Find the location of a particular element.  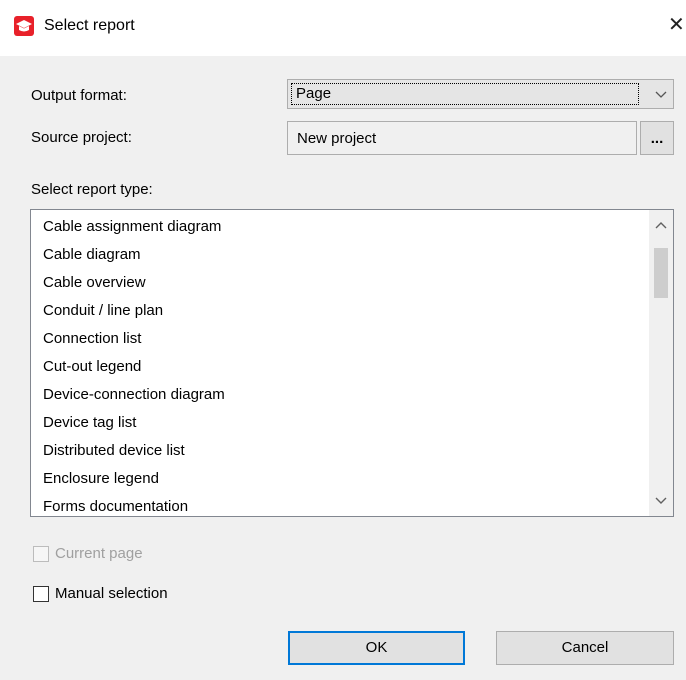

graduation-cap-icon is located at coordinates (24, 26).